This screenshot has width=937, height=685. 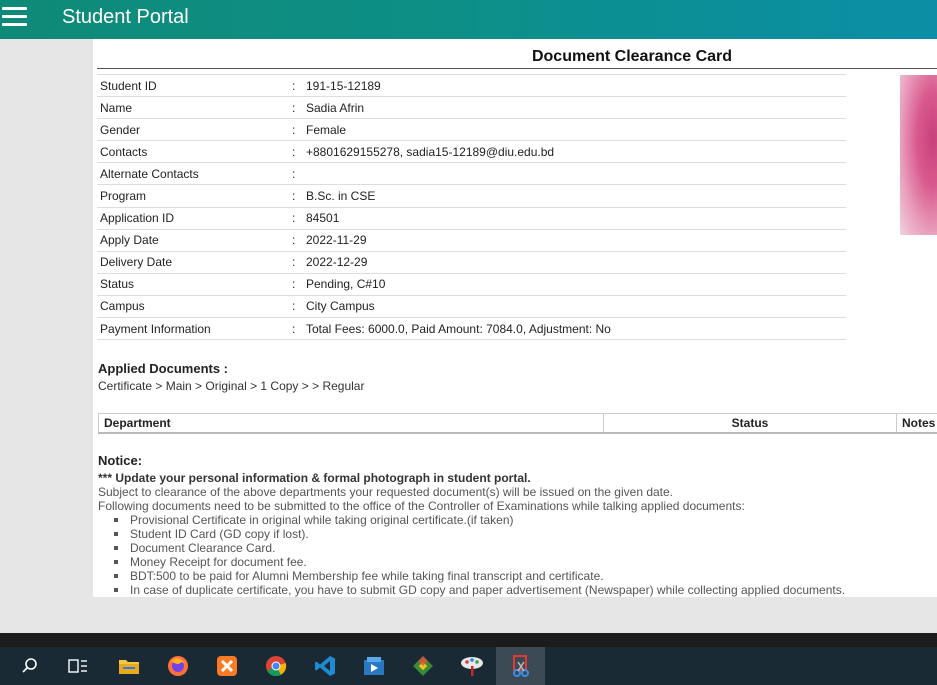 What do you see at coordinates (468, 640) in the screenshot?
I see `taskbar-strip` at bounding box center [468, 640].